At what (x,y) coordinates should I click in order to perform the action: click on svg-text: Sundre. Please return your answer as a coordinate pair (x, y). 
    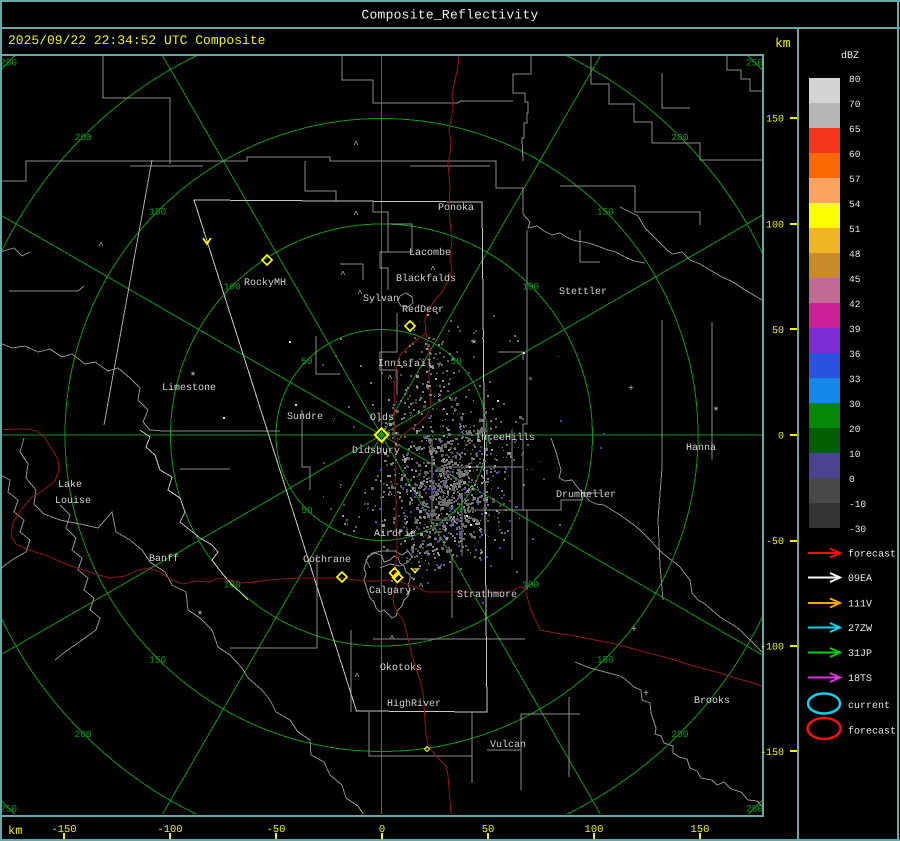
    Looking at the image, I should click on (305, 417).